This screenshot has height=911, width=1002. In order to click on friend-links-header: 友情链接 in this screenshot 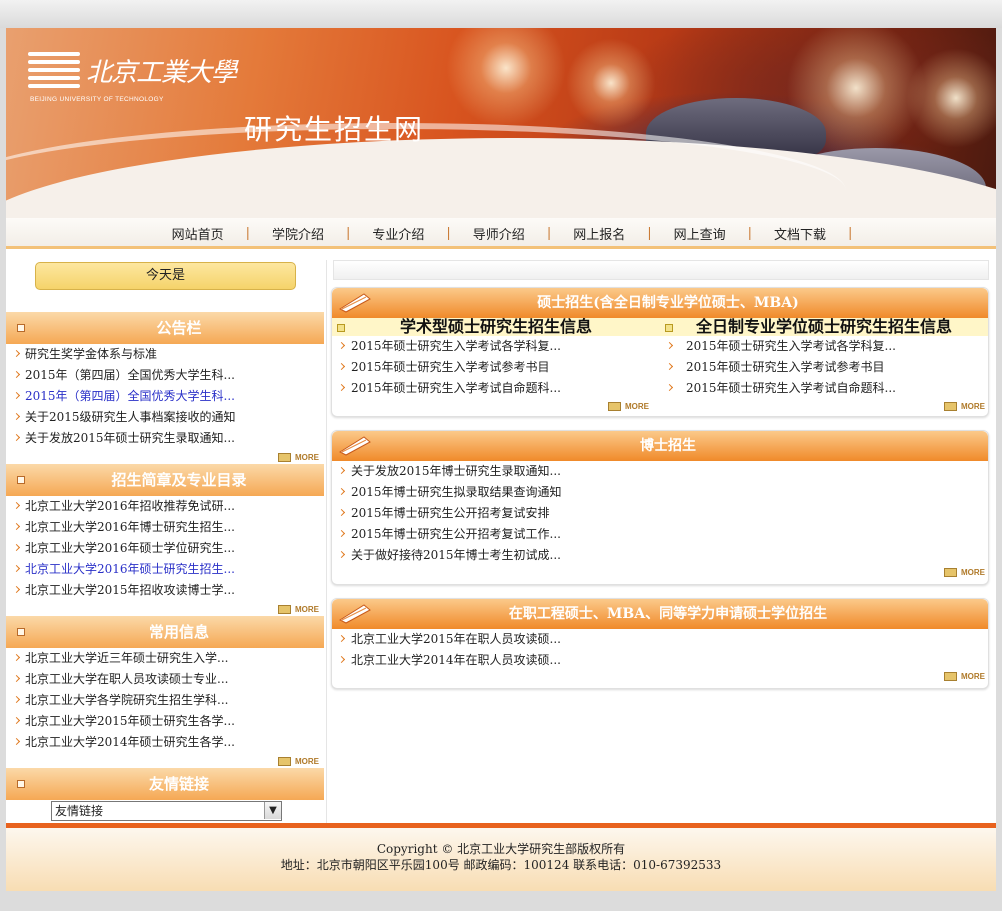, I will do `click(165, 784)`.